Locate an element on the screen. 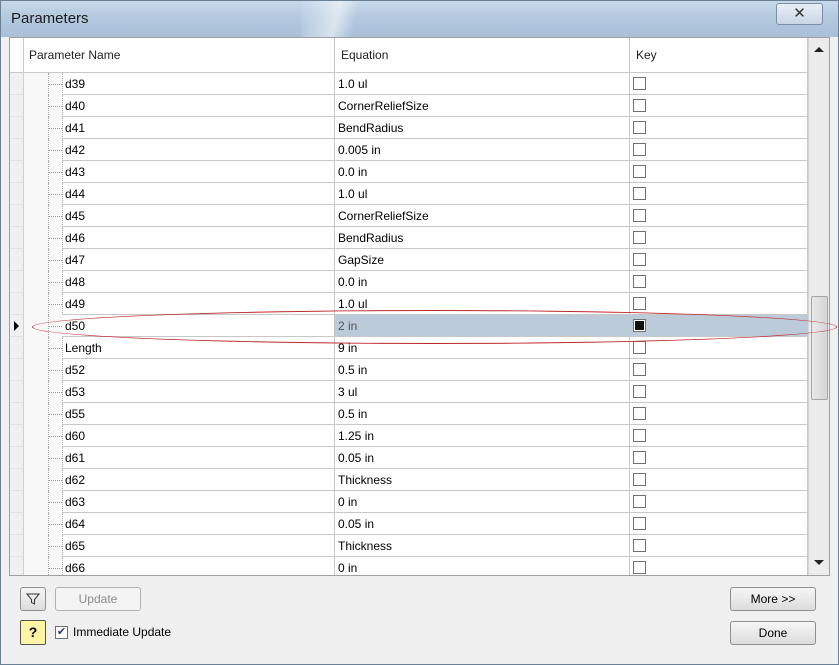  table-row: d42 0.005 in is located at coordinates (409, 150).